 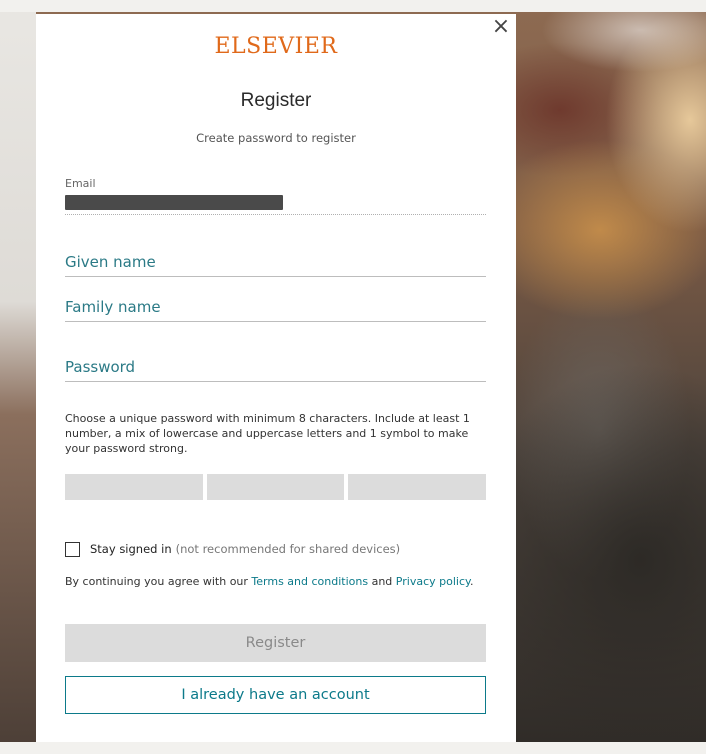 What do you see at coordinates (80, 183) in the screenshot?
I see `email-label: Email` at bounding box center [80, 183].